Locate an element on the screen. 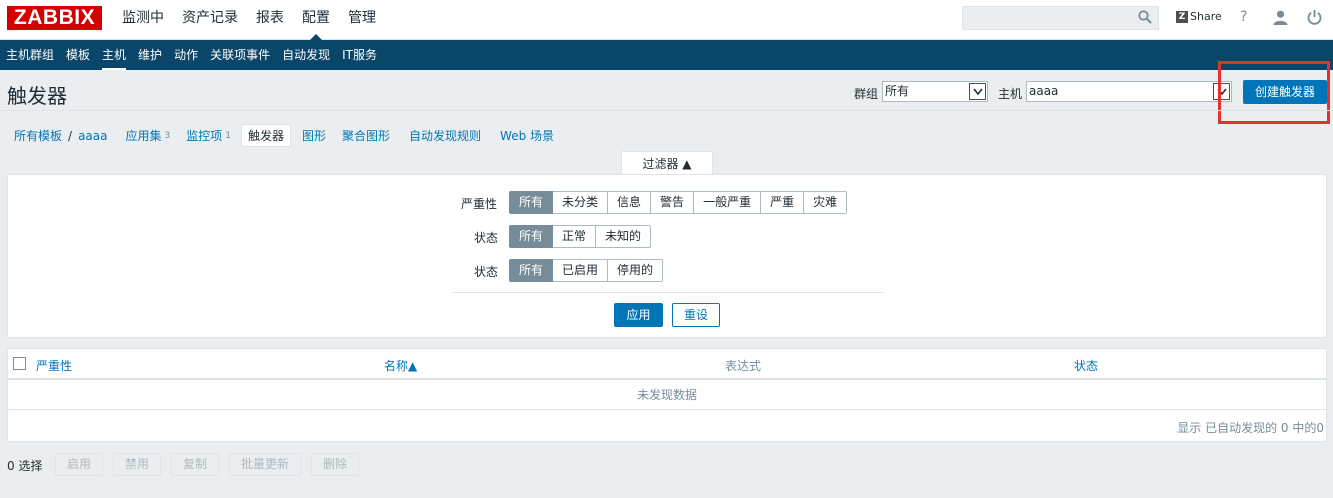 The image size is (1333, 498). items-count: 1 is located at coordinates (228, 135).